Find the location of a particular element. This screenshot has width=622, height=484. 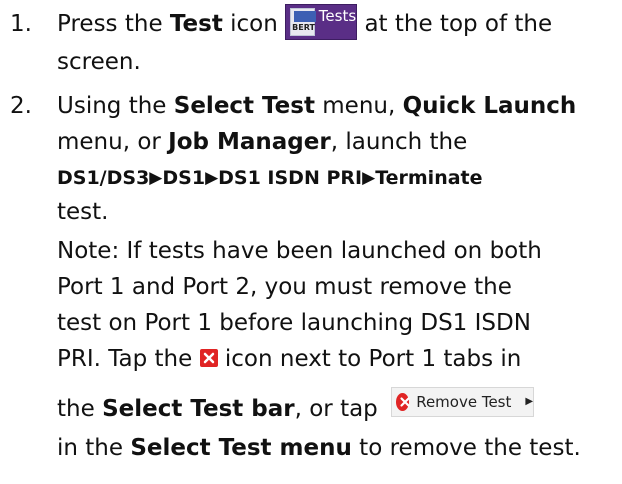

text: Press the is located at coordinates (113, 24).